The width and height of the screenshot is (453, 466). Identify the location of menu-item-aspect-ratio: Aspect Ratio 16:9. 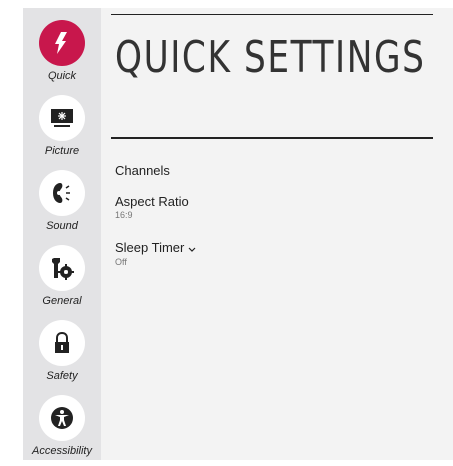
(152, 207).